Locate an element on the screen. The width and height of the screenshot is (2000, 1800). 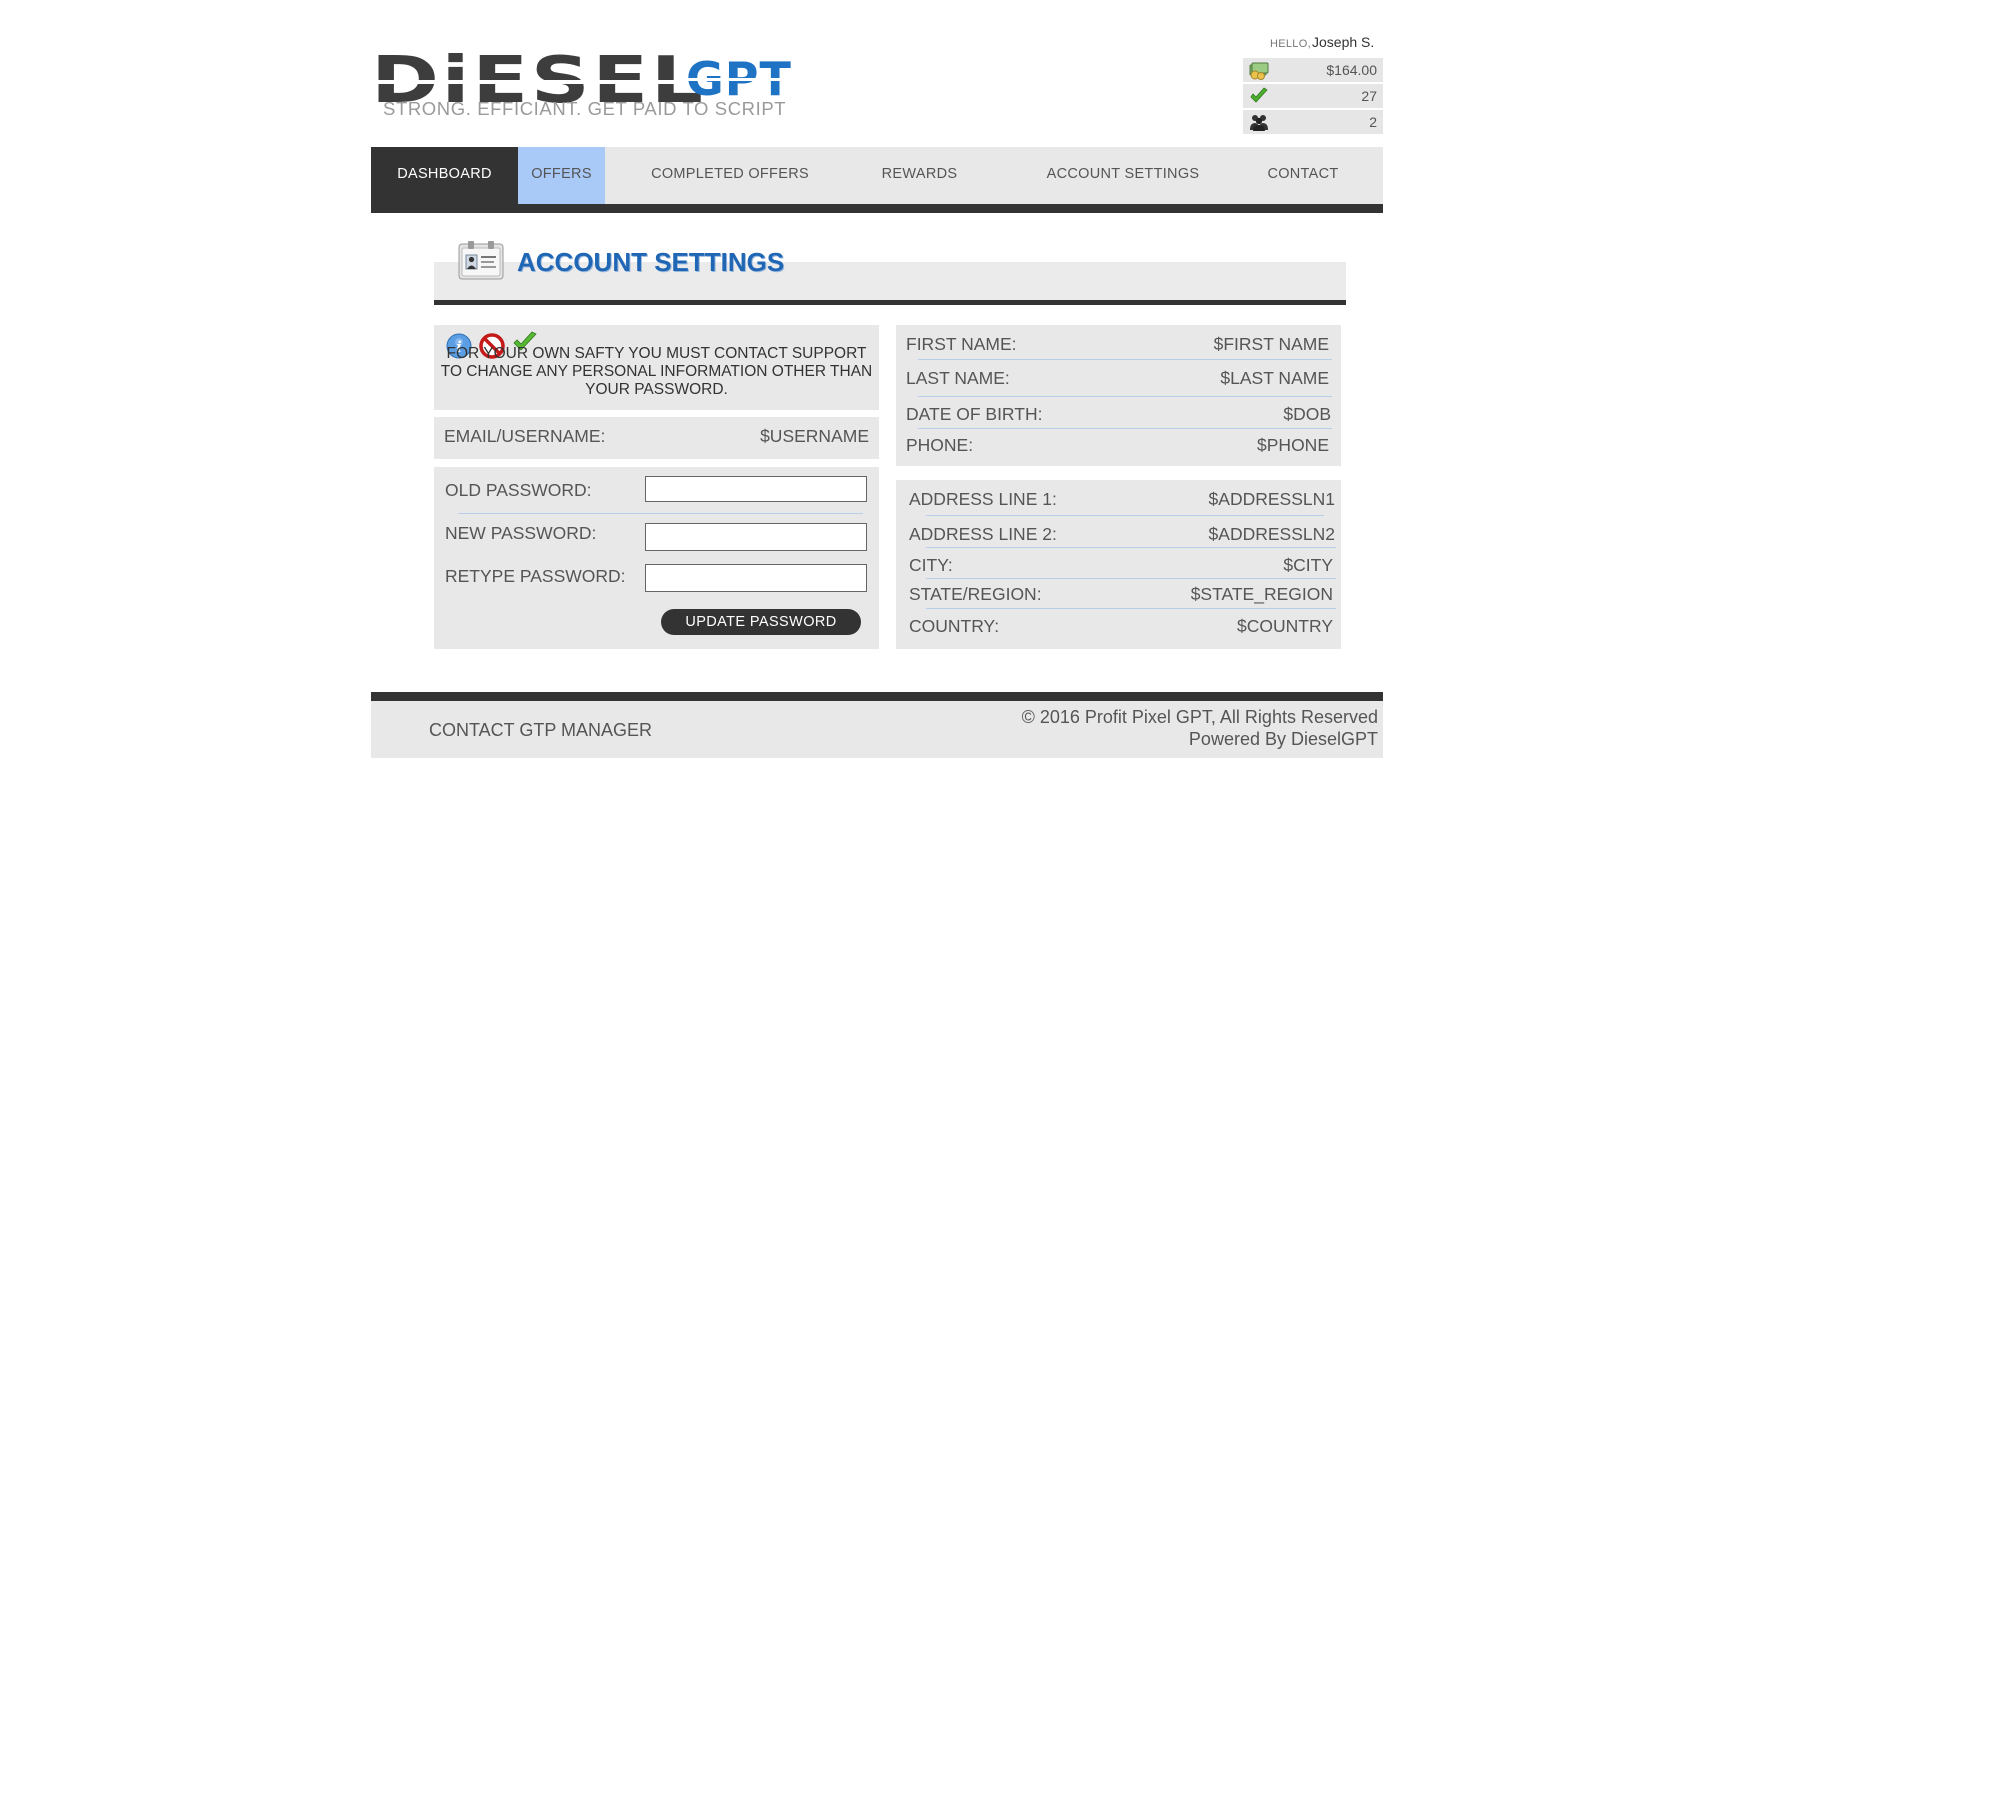
city-label: CITY: is located at coordinates (931, 565).